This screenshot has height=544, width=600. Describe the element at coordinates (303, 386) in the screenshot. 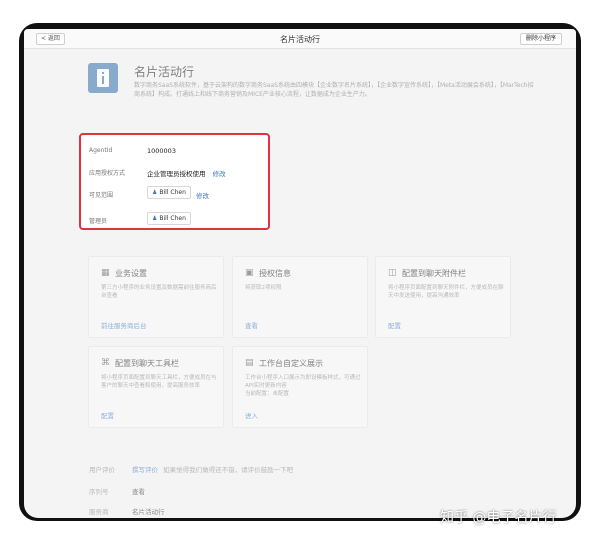

I see `card-description: 工作台小程序入口展示为即设模板样式，可通过API实时更新内容 当前配置：未配置` at that location.